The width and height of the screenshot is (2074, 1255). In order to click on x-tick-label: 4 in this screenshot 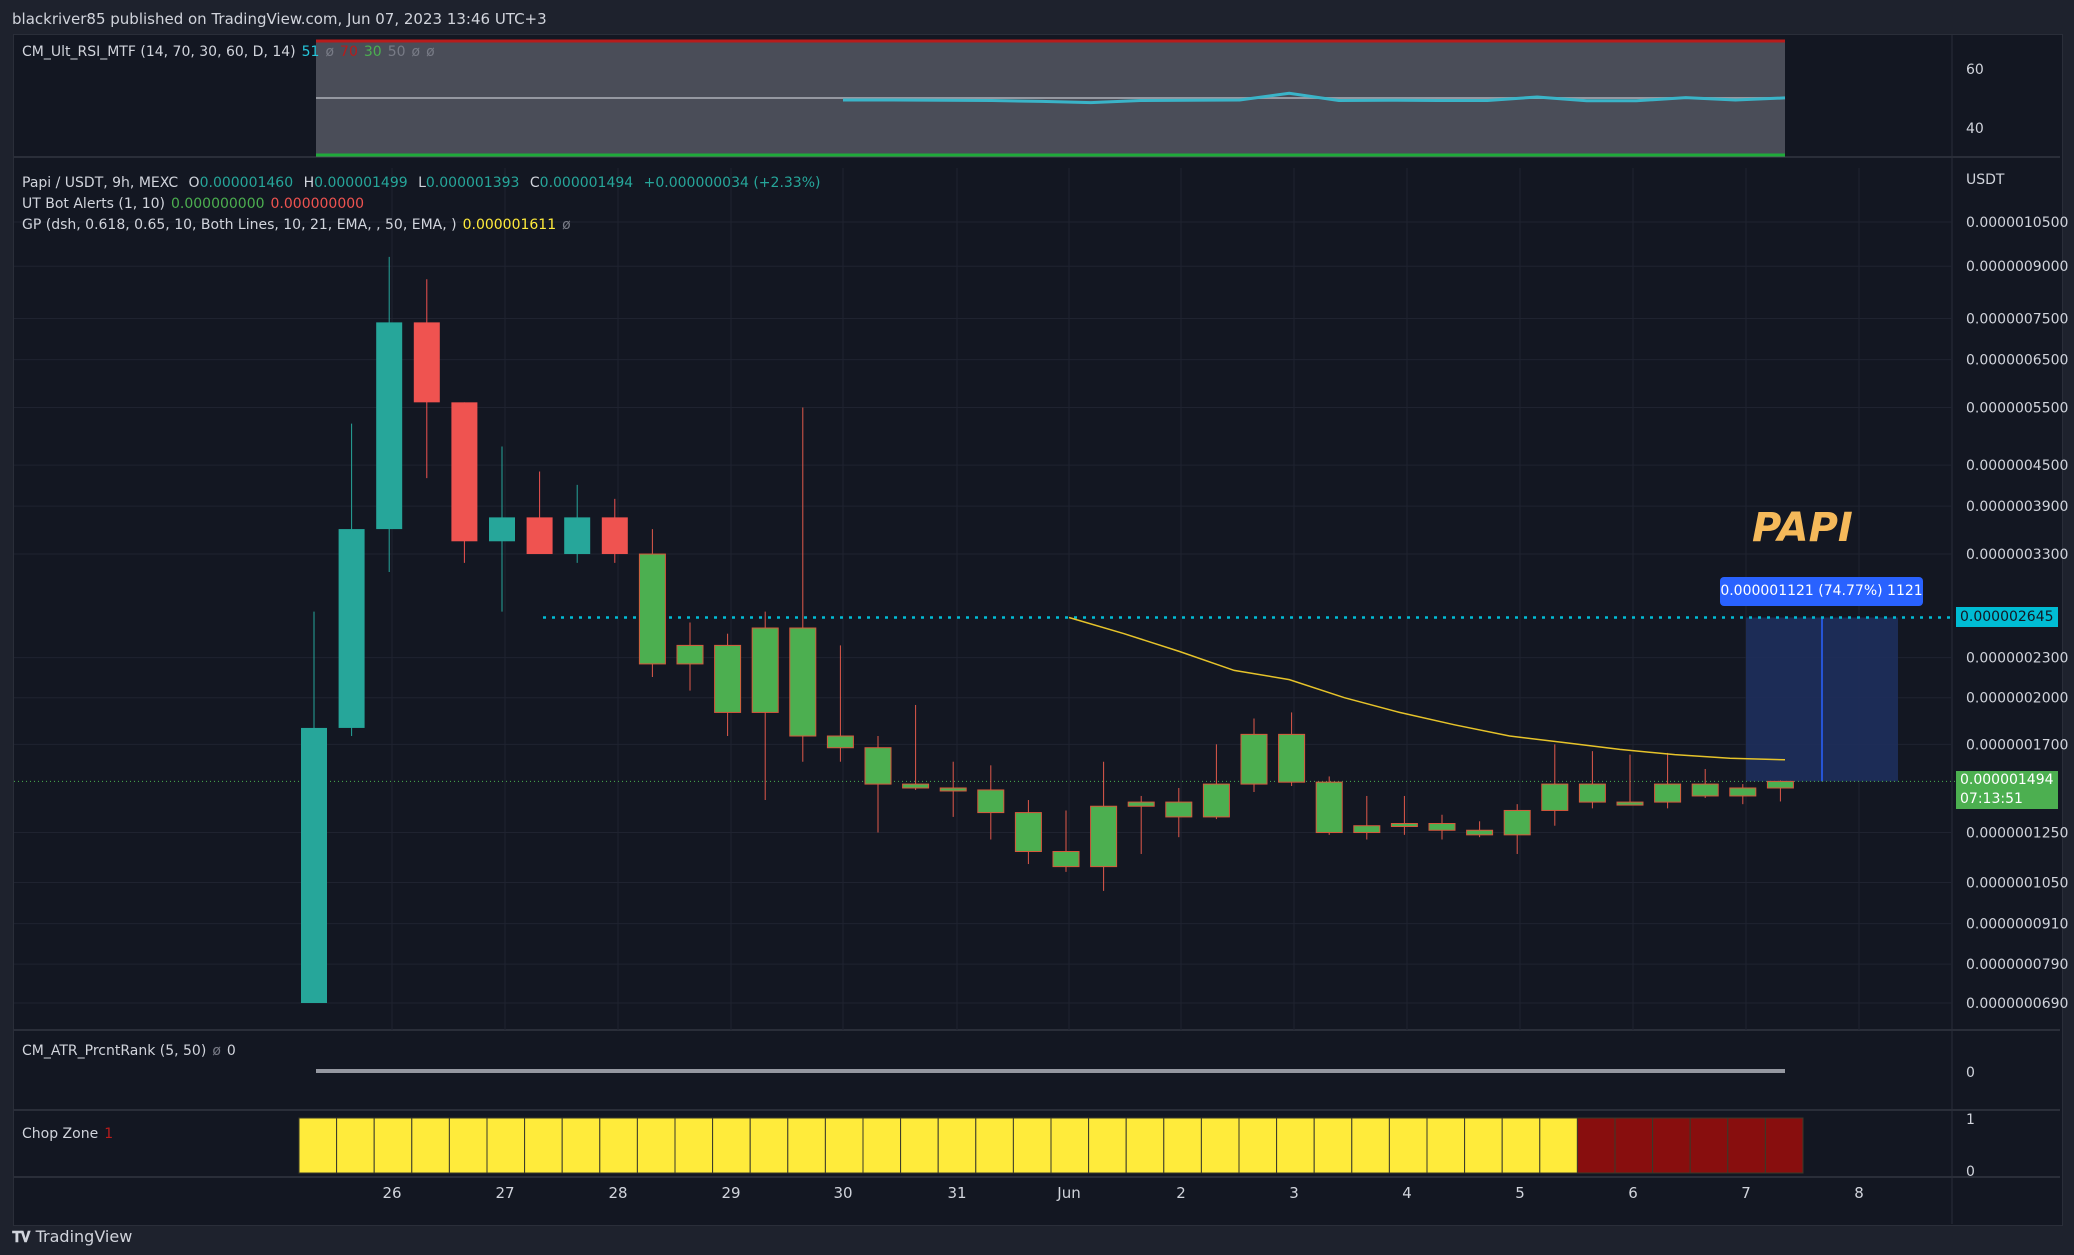, I will do `click(1407, 1193)`.